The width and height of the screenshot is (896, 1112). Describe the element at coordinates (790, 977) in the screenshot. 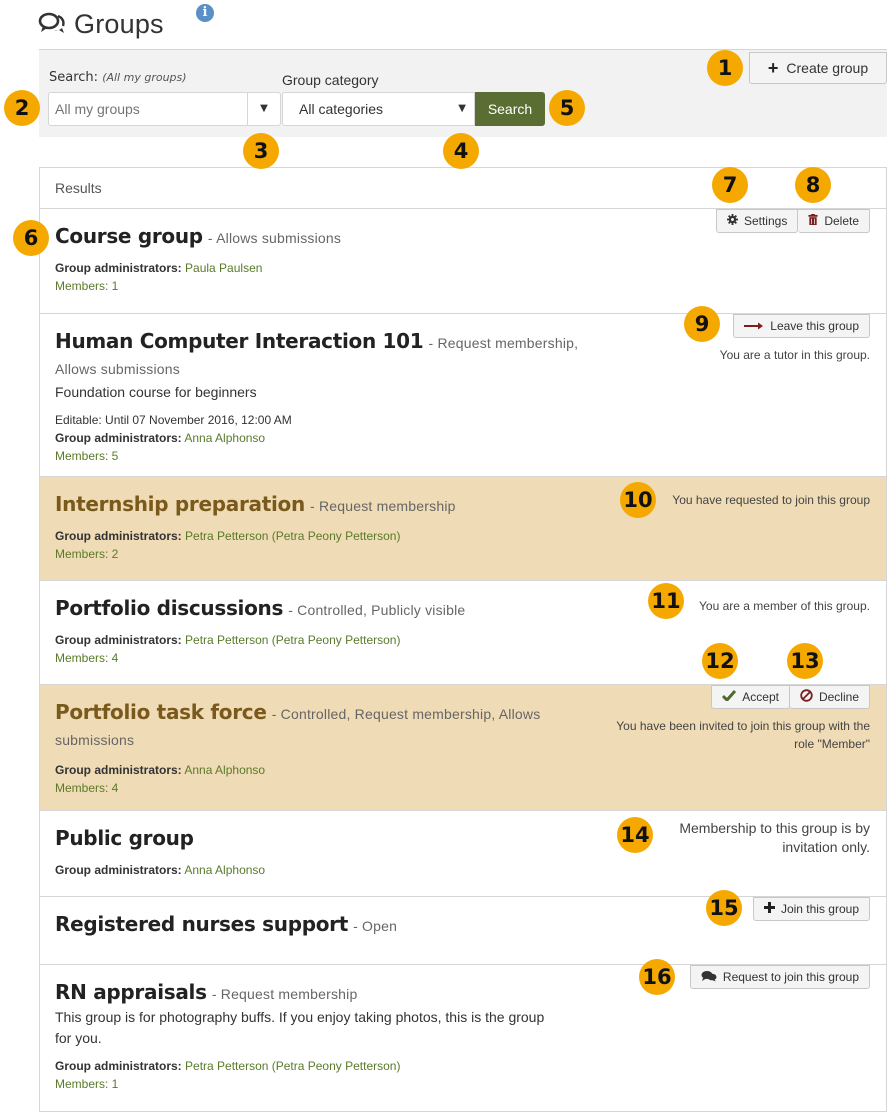

I see `button-label: Request to join this group` at that location.